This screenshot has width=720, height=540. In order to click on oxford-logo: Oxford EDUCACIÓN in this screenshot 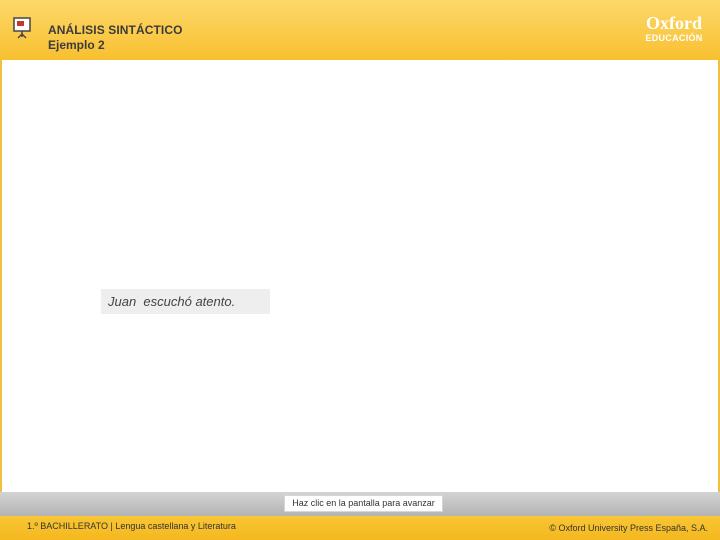, I will do `click(674, 28)`.